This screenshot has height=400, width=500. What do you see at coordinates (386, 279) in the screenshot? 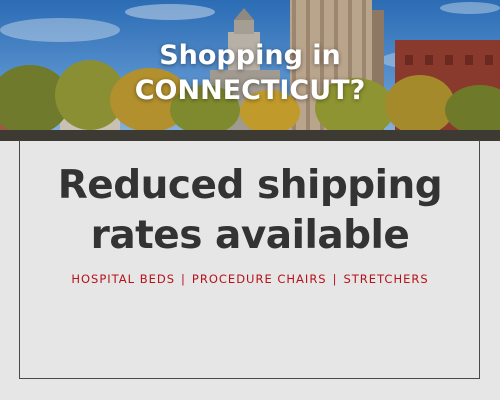
I see `product-stretchers: STRETCHERS` at bounding box center [386, 279].